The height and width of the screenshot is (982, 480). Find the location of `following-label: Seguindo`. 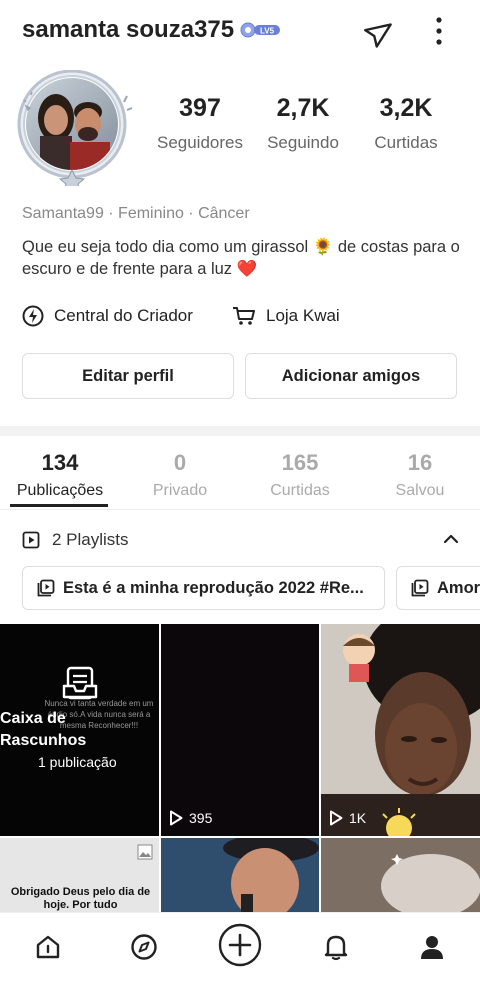

following-label: Seguindo is located at coordinates (303, 142).